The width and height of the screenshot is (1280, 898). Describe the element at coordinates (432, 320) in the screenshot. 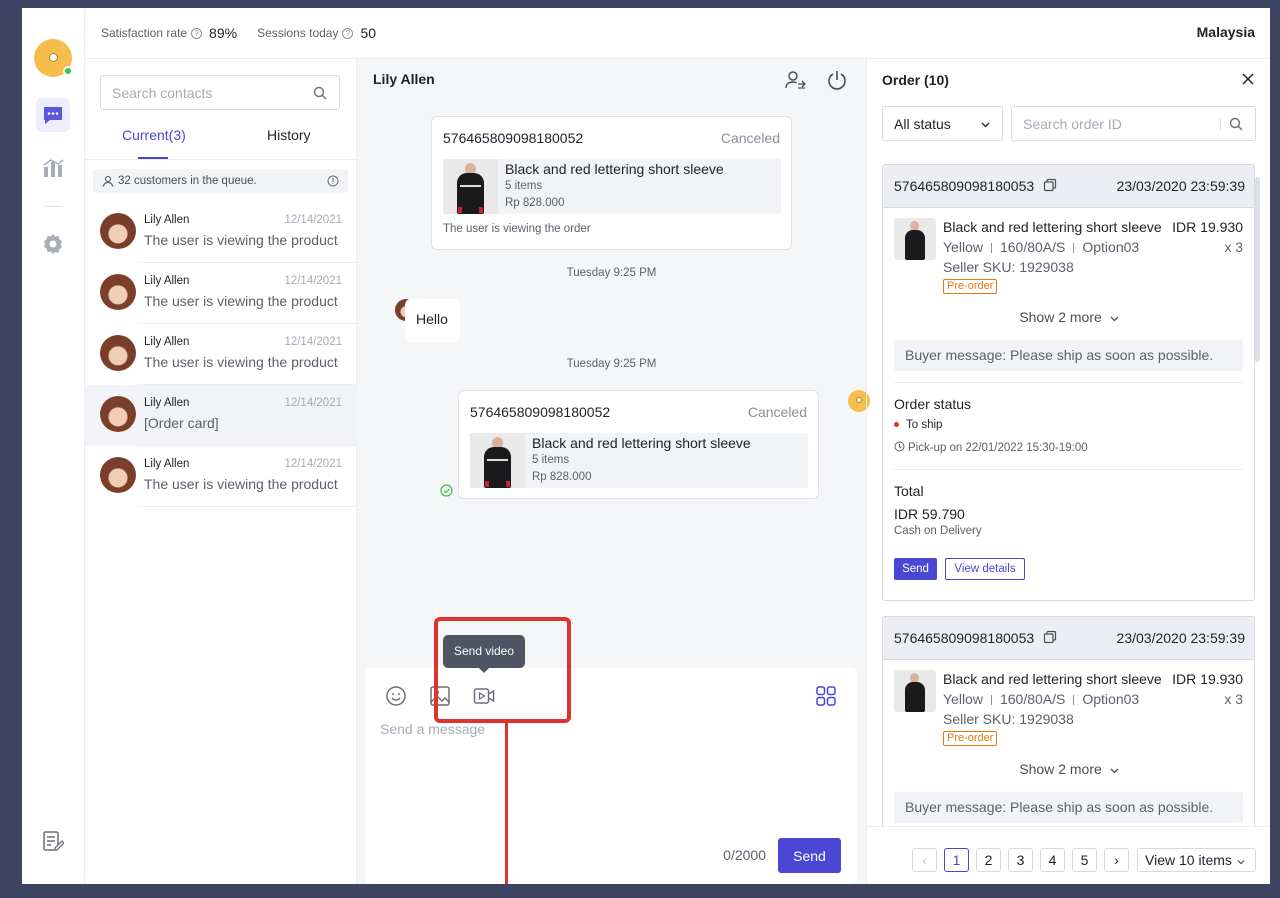

I see `message-bubble: Hello` at that location.